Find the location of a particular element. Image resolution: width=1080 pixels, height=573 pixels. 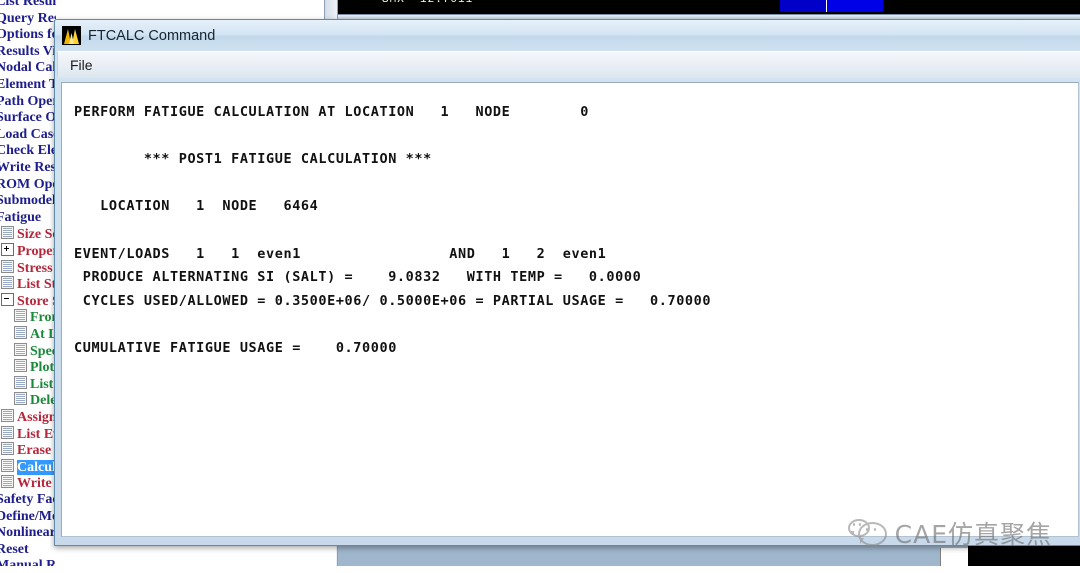

tree-item: List Event Data is located at coordinates (28, 433).